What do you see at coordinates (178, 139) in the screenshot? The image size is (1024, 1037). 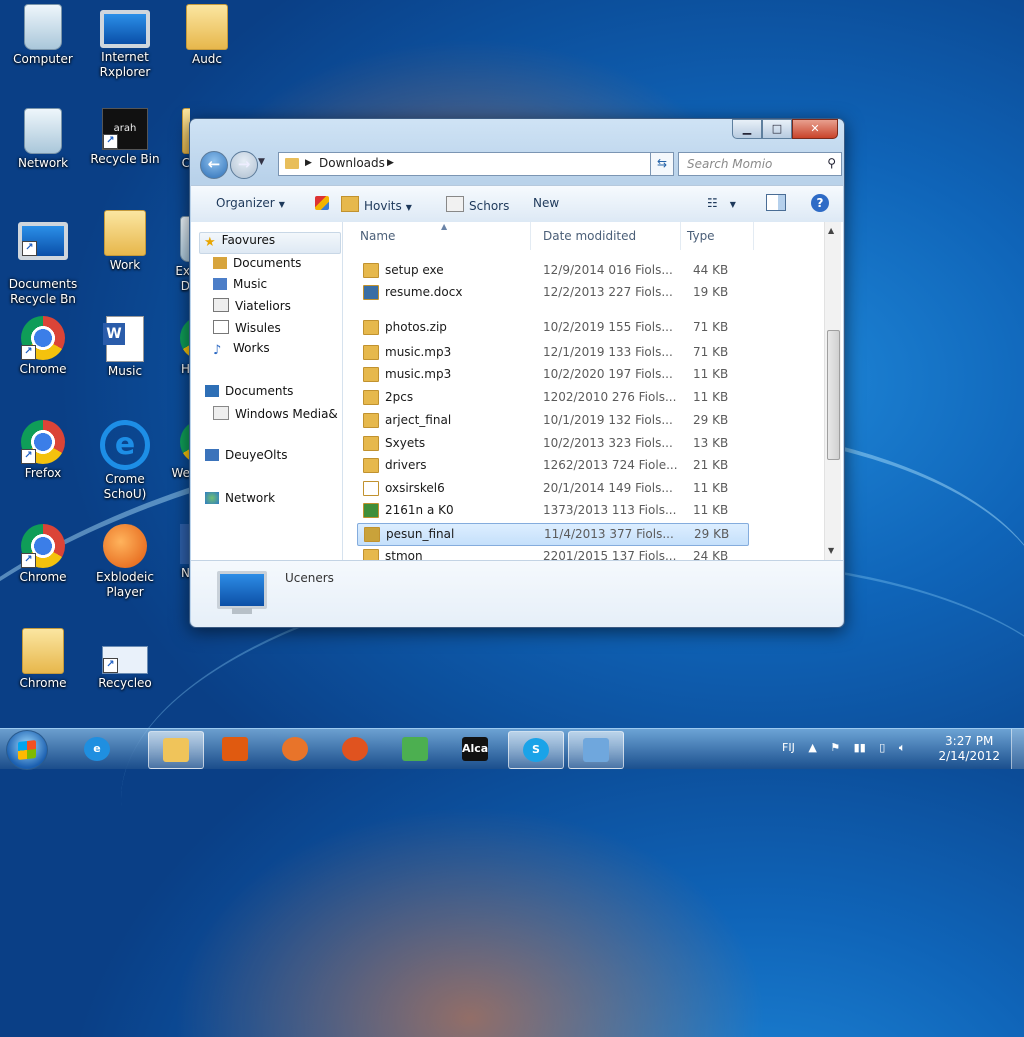 I see `desktop-icon-partial: C` at bounding box center [178, 139].